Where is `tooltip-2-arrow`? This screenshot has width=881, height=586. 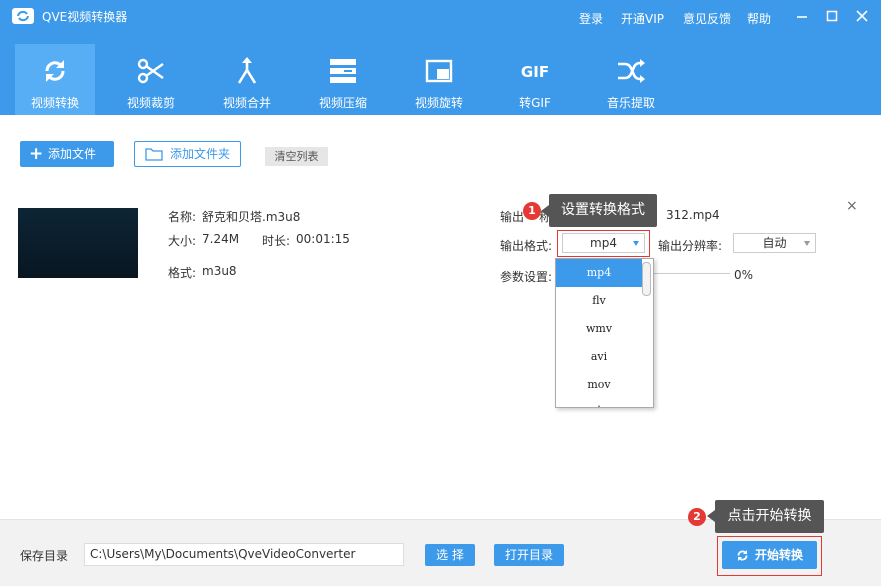
tooltip-2-arrow is located at coordinates (711, 516).